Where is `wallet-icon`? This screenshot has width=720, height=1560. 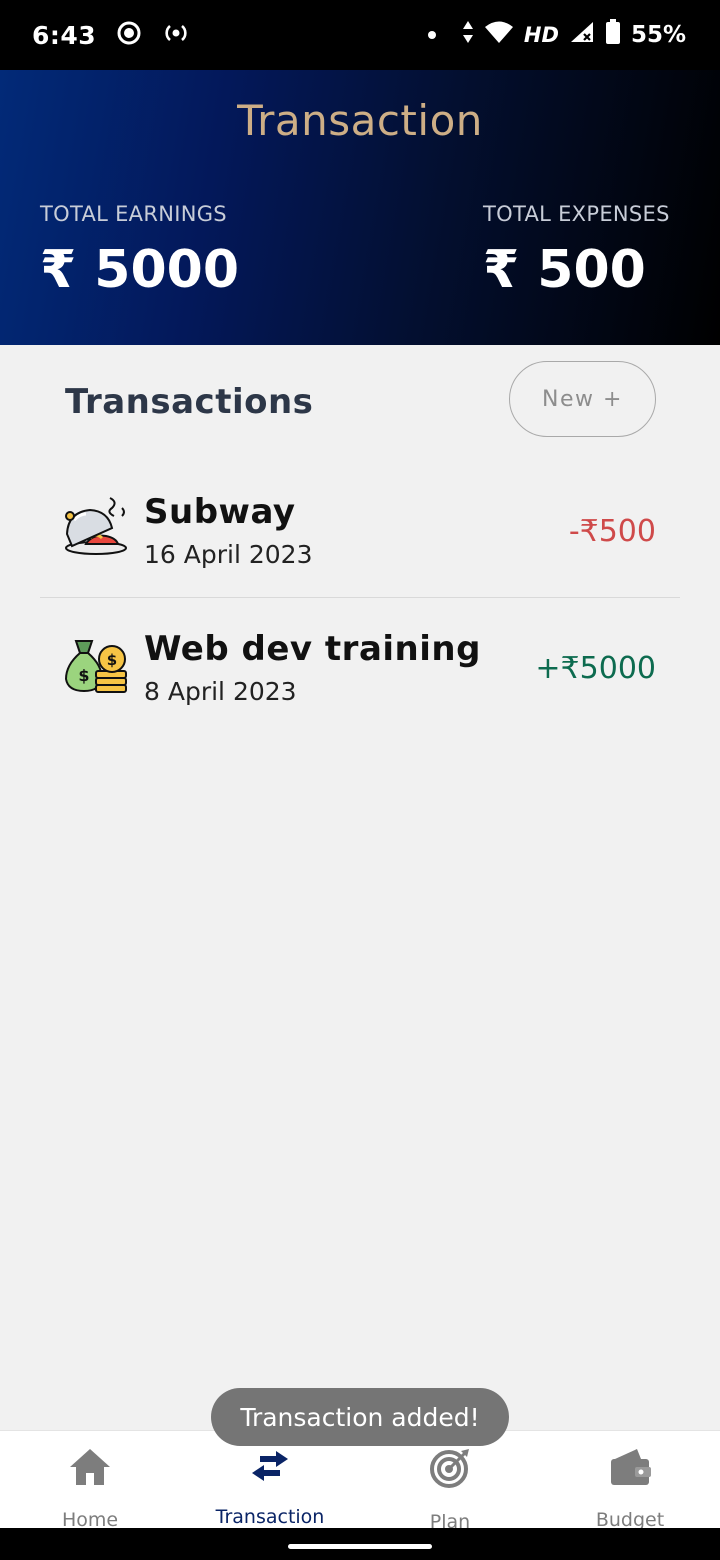 wallet-icon is located at coordinates (630, 1467).